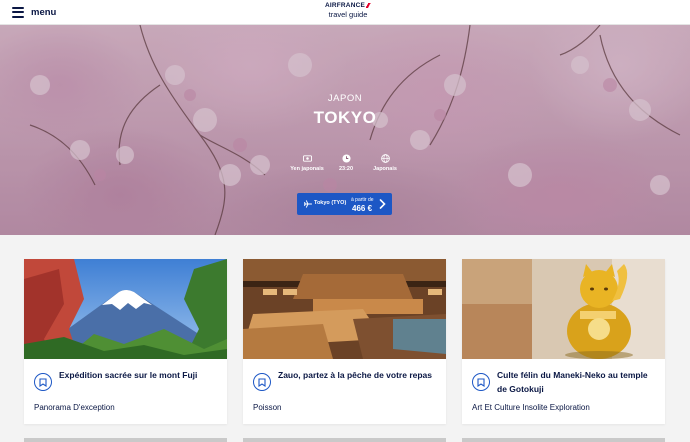  What do you see at coordinates (307, 158) in the screenshot?
I see `banknote-icon` at bounding box center [307, 158].